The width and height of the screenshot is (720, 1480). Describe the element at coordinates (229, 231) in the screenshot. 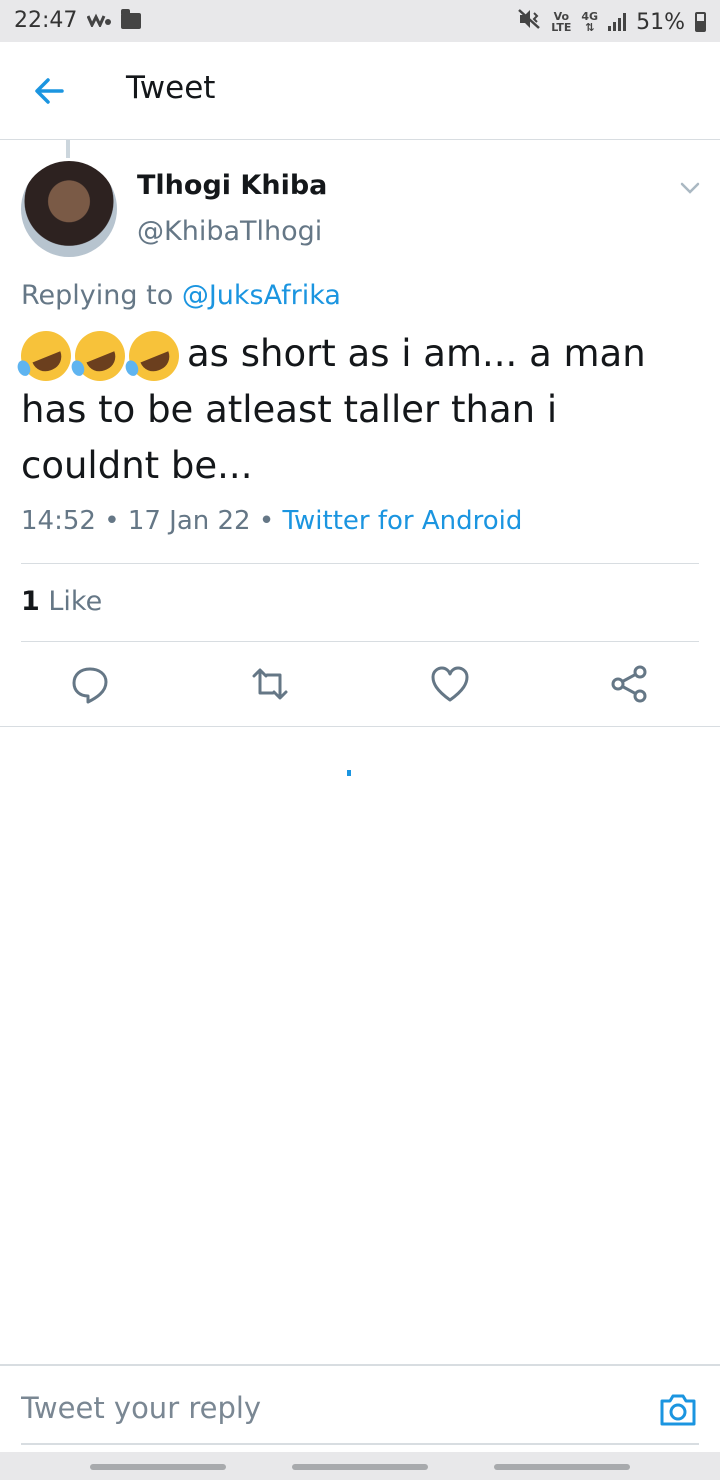

I see `author-handle: @KhibaTlhogi` at that location.